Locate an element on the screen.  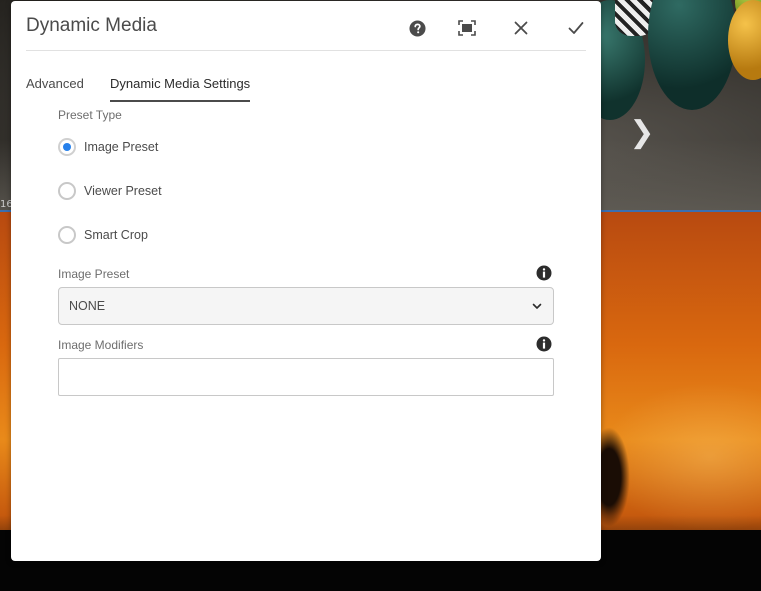
select-value: NONE is located at coordinates (87, 306).